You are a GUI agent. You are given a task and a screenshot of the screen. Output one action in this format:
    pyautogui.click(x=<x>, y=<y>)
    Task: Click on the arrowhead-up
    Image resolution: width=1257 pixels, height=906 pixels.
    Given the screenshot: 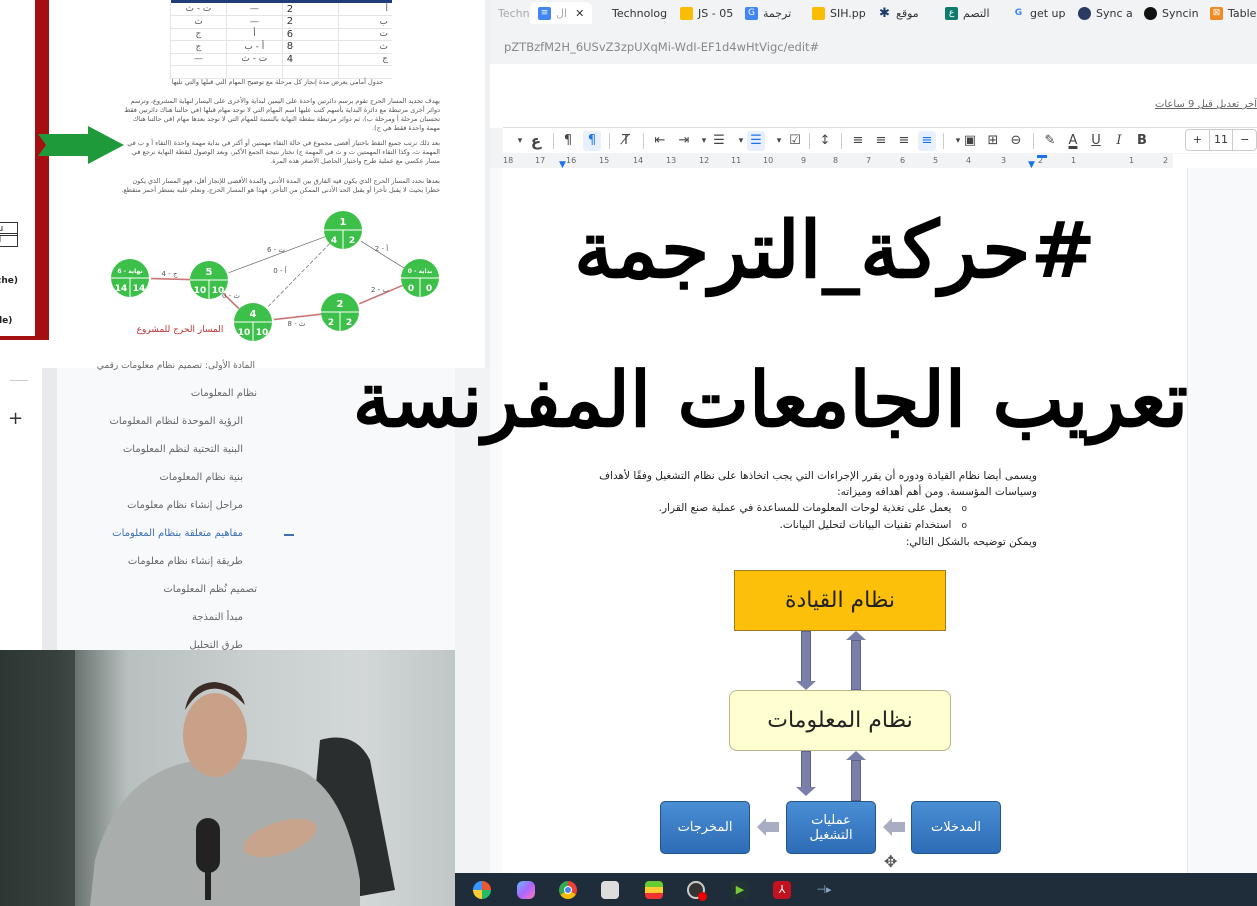 What is the action you would take?
    pyautogui.click(x=856, y=755)
    